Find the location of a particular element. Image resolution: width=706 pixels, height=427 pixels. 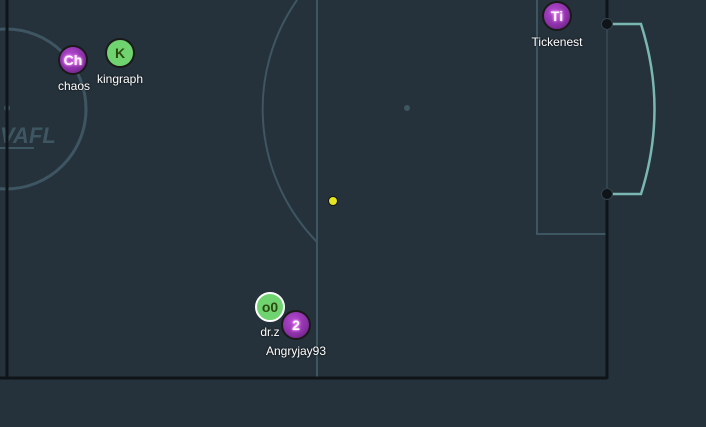

ball is located at coordinates (333, 201).